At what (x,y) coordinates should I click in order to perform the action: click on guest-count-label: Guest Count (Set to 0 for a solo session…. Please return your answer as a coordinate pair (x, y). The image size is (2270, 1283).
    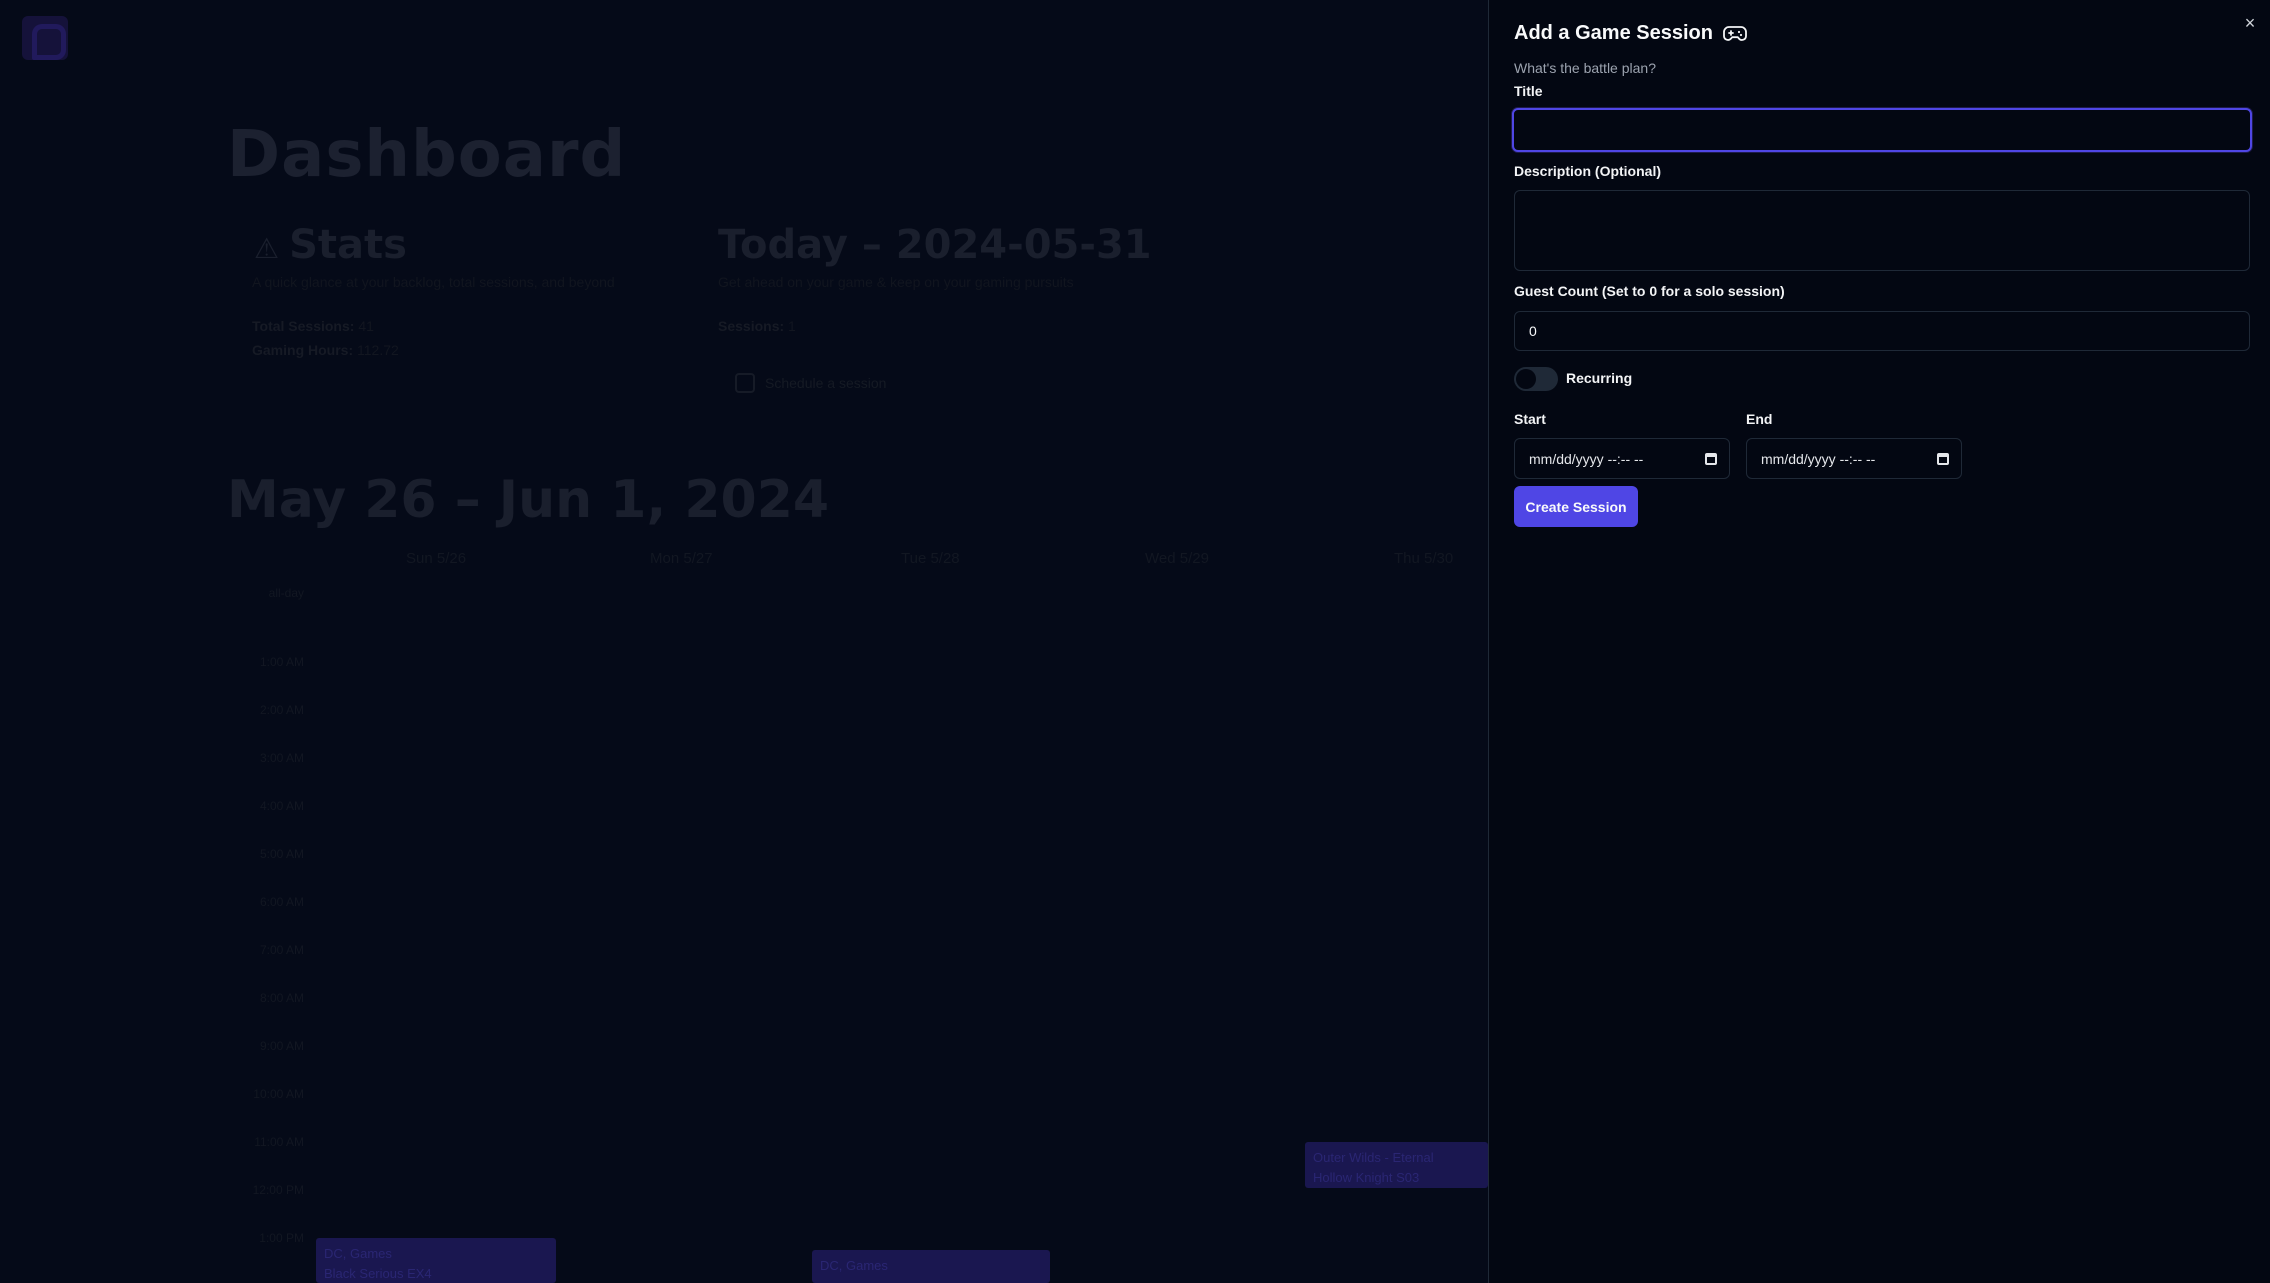
    Looking at the image, I should click on (1649, 291).